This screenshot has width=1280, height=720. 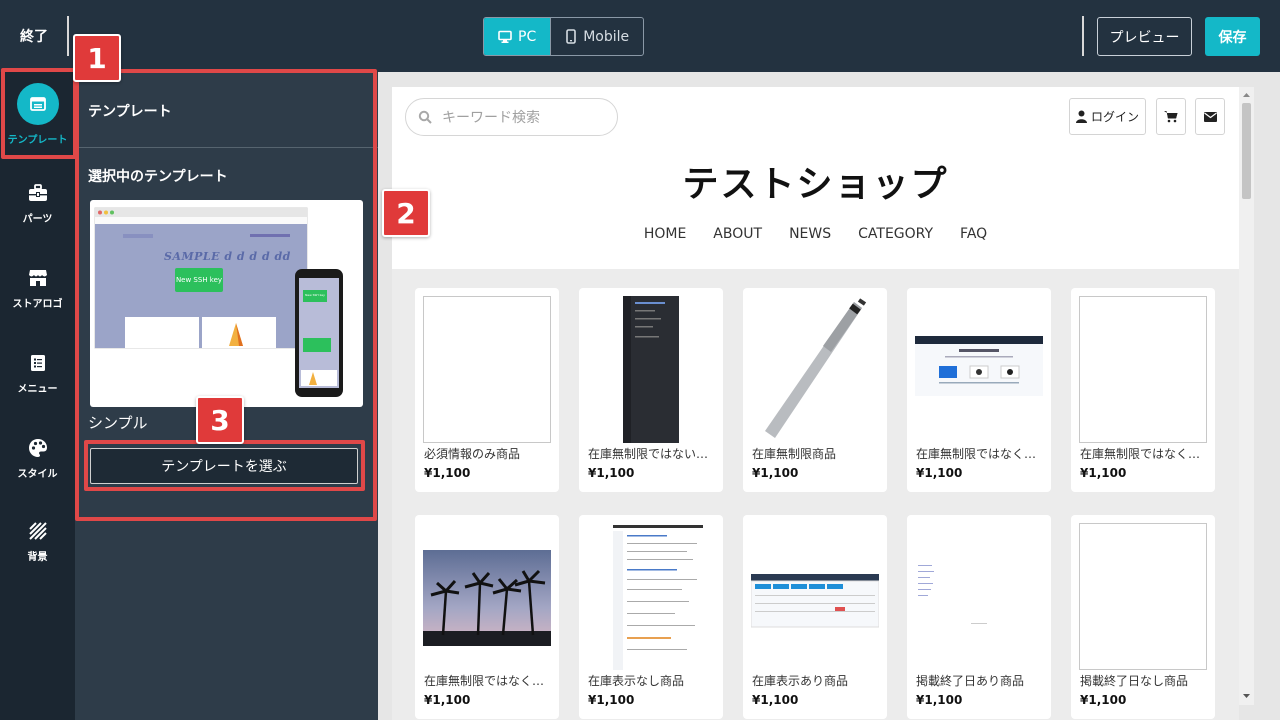 What do you see at coordinates (1114, 117) in the screenshot?
I see `login-label: ログイン` at bounding box center [1114, 117].